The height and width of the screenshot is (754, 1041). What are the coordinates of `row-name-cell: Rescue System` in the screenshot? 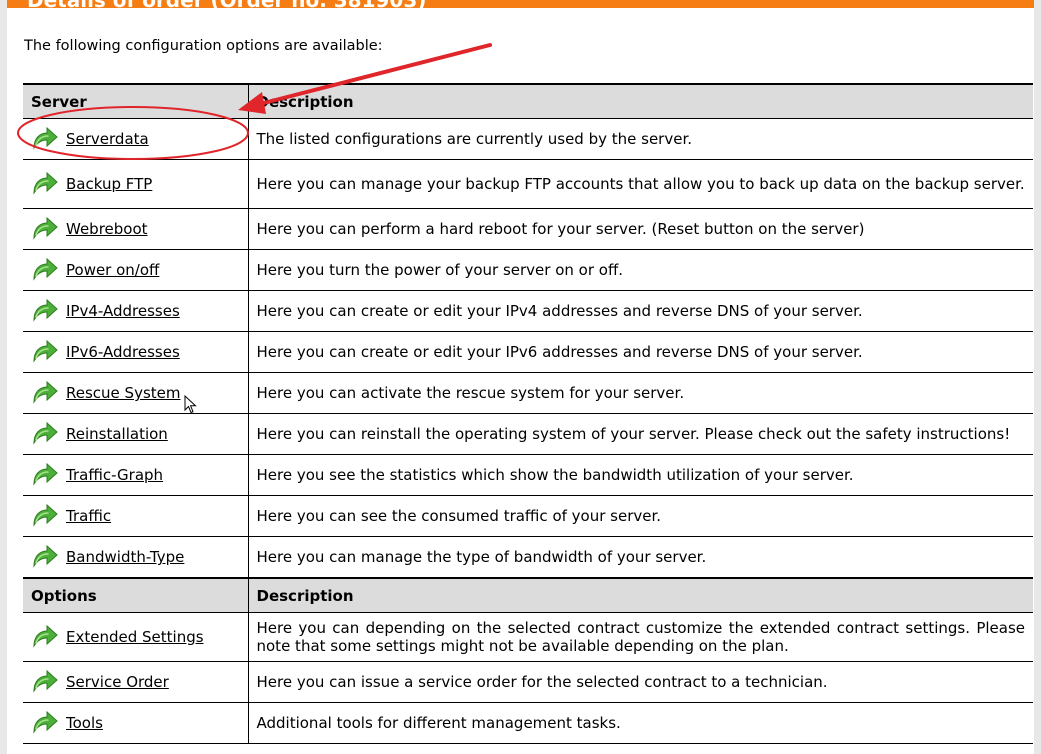 It's located at (136, 393).